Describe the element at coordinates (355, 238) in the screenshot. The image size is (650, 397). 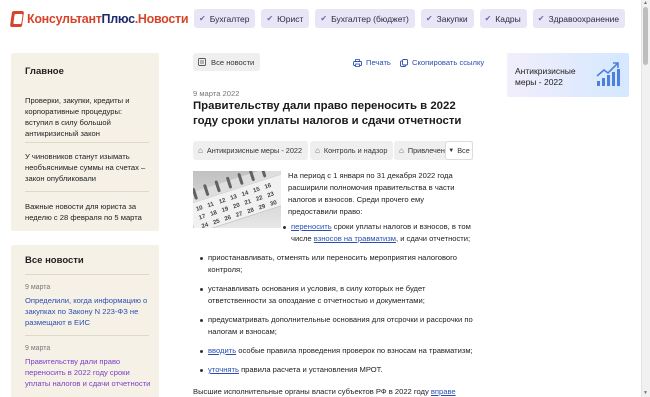
I see `bullet-link: взносов на травматизм` at that location.